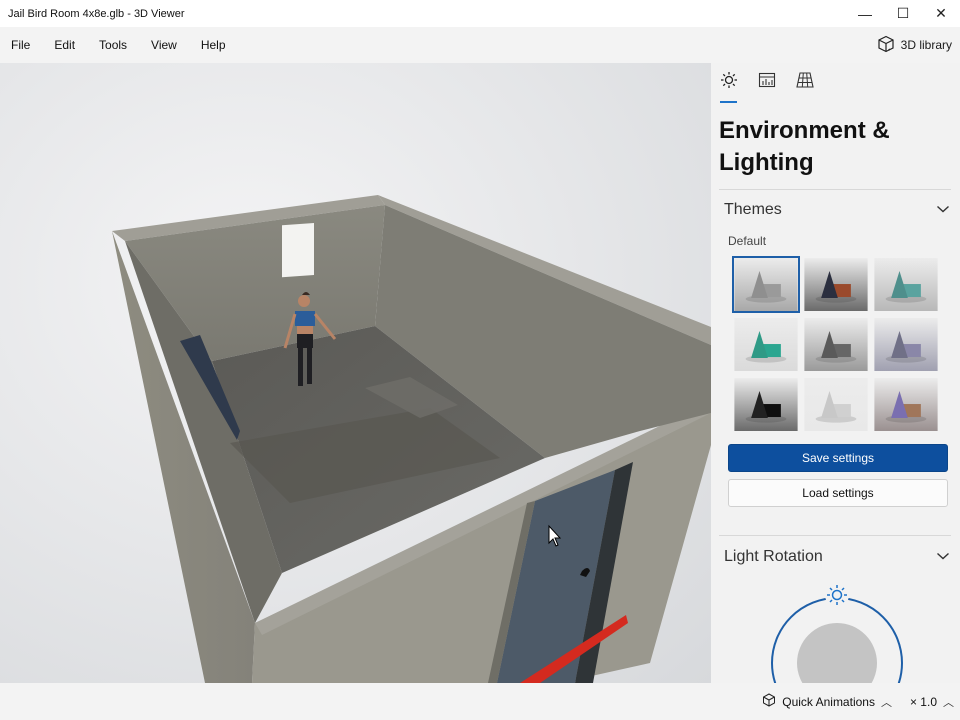 This screenshot has width=960, height=720. What do you see at coordinates (21, 45) in the screenshot?
I see `menu-file: File` at bounding box center [21, 45].